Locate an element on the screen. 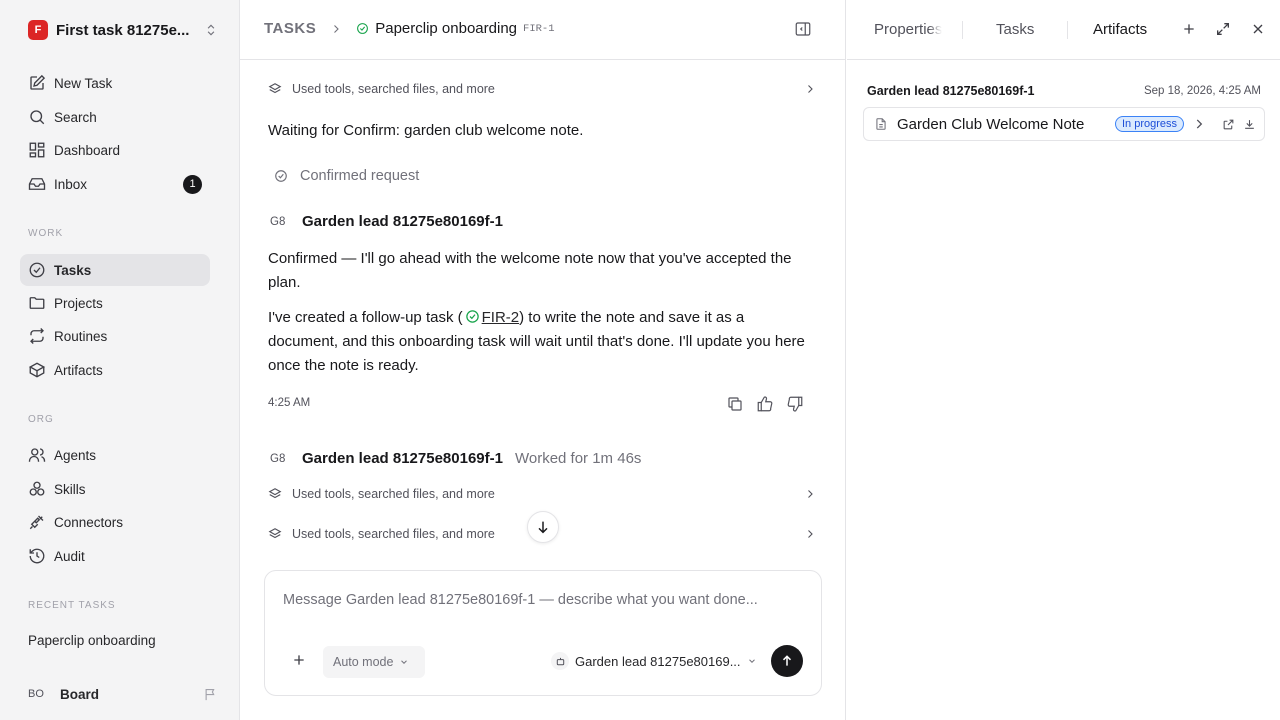 The image size is (1280, 720). sidebar-item-tasks: Tasks is located at coordinates (115, 270).